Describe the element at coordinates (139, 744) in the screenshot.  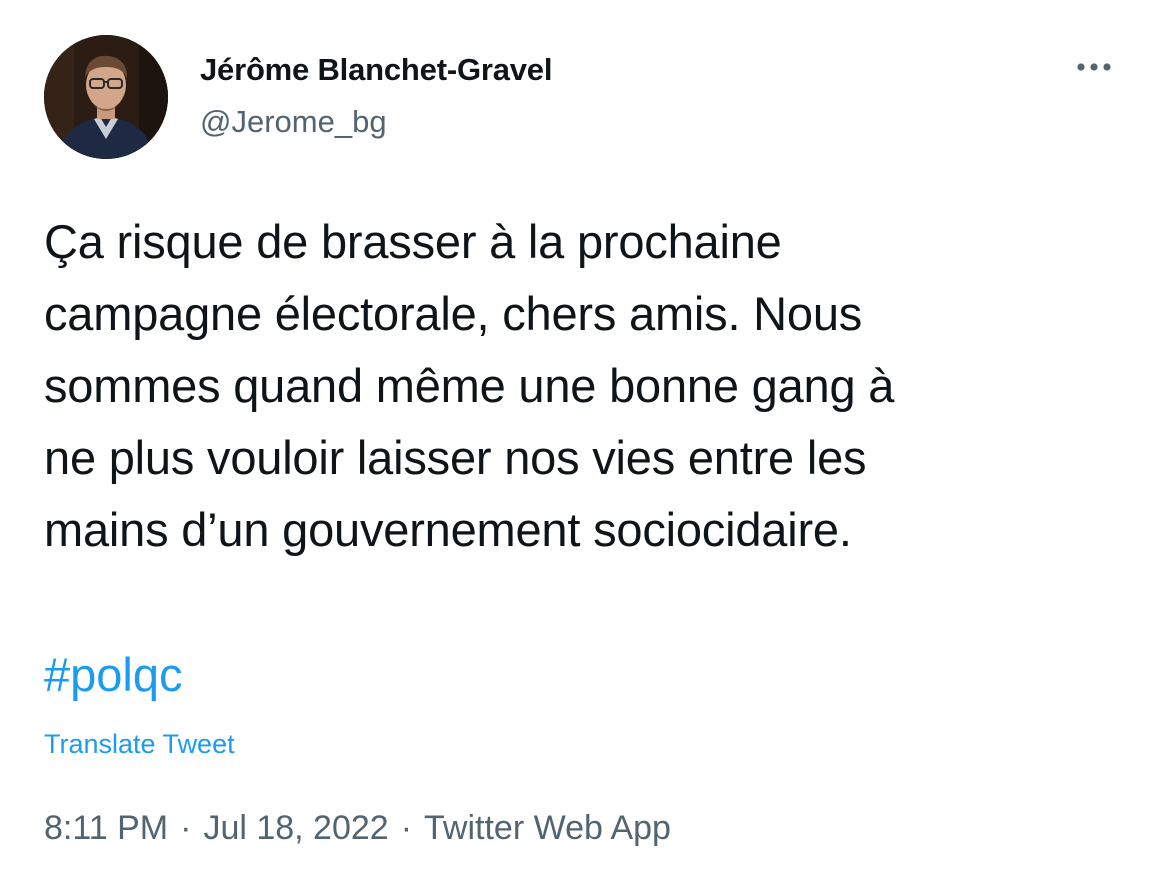
I see `translate-tweet-link: Translate Tweet` at that location.